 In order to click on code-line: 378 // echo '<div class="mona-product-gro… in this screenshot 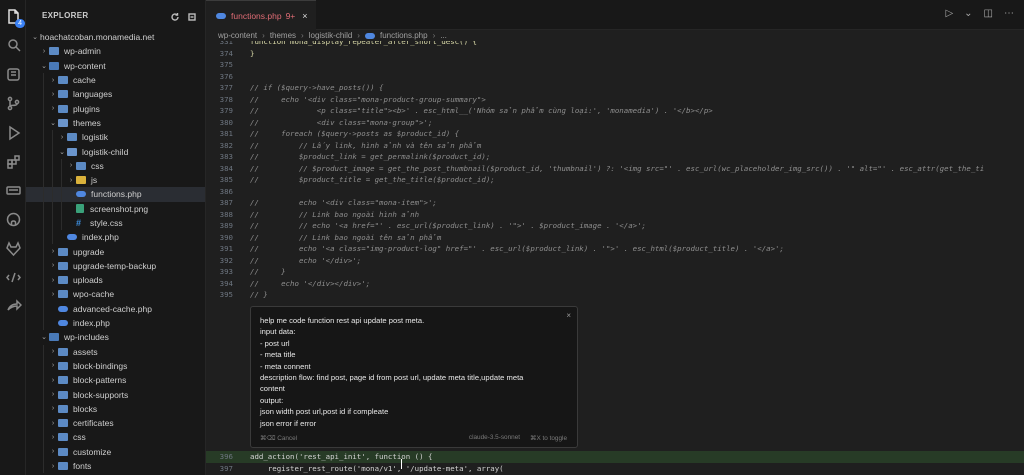, I will do `click(615, 100)`.